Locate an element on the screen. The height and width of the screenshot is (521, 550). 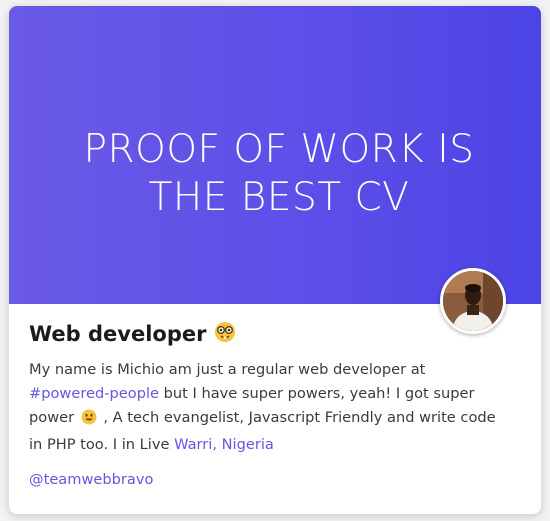
twitter-handle-link: @teamwebbravo is located at coordinates (264, 479).